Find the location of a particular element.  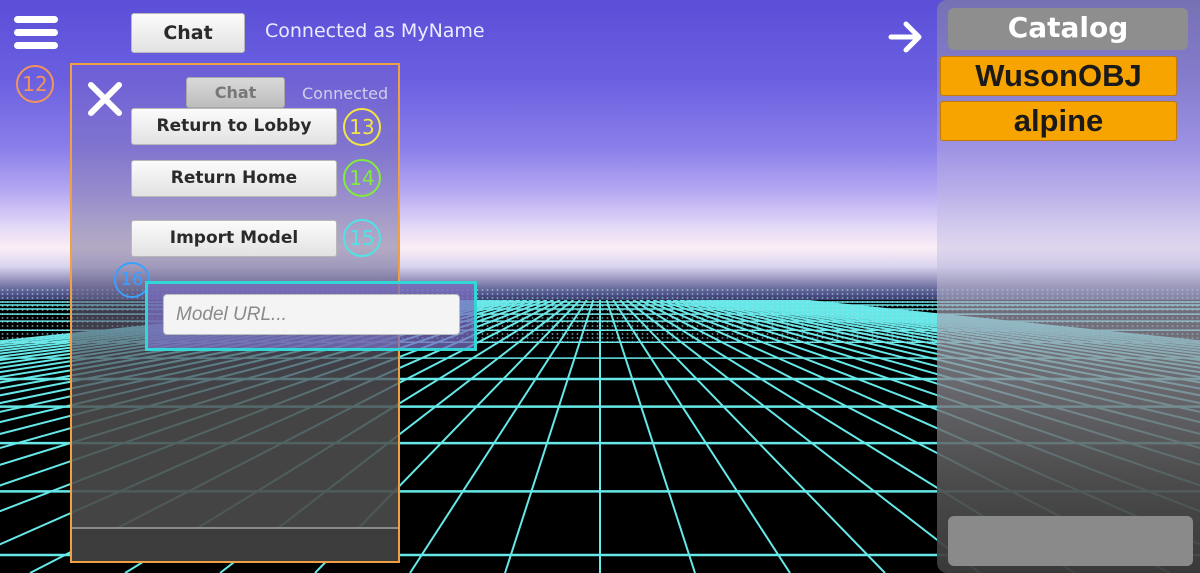

chat-button: Chat is located at coordinates (188, 33).